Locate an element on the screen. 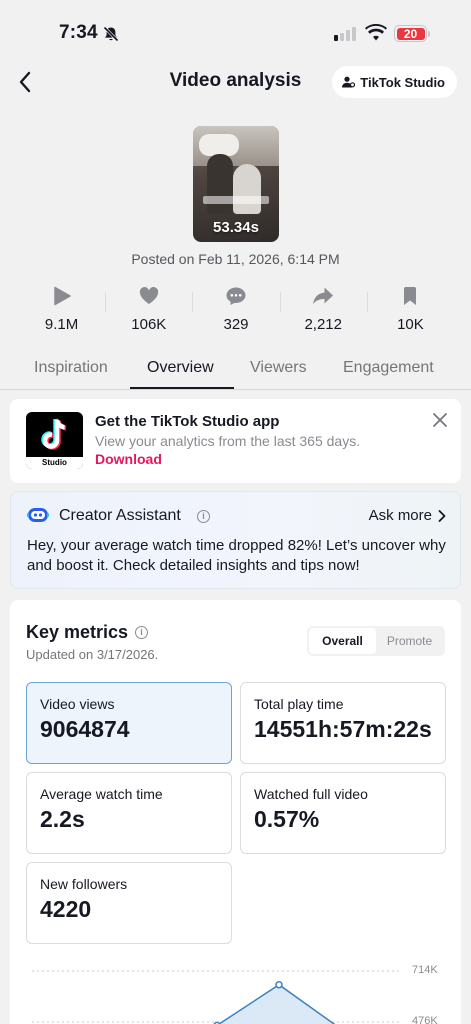 Image resolution: width=471 pixels, height=1024 pixels. metric-label: Video views is located at coordinates (77, 704).